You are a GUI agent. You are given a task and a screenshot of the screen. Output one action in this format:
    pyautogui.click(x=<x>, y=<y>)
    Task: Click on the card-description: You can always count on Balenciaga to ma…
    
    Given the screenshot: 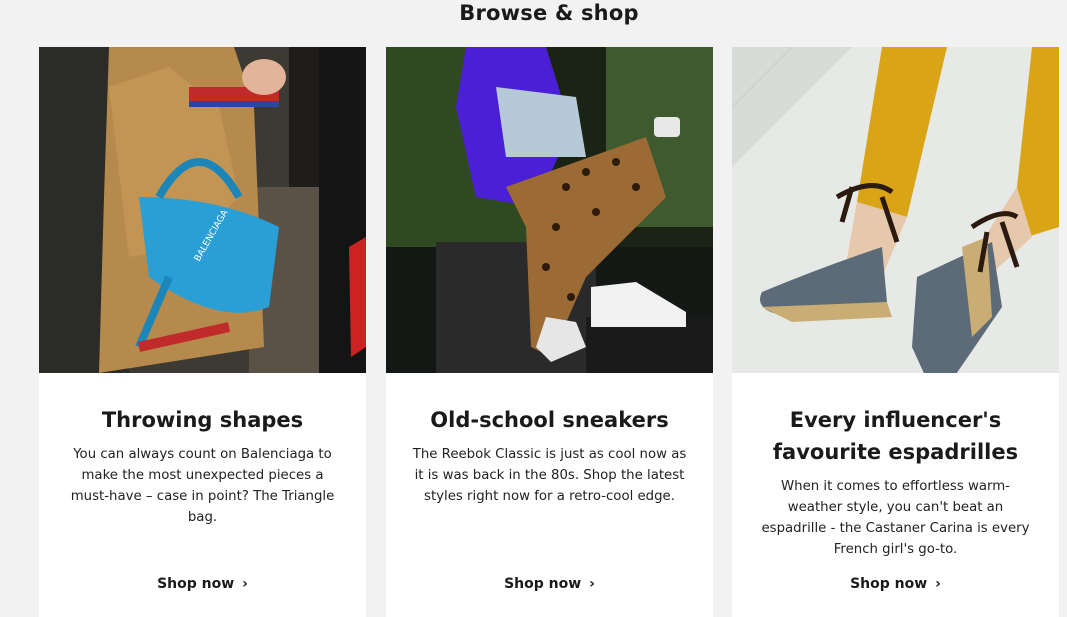 What is the action you would take?
    pyautogui.click(x=202, y=486)
    